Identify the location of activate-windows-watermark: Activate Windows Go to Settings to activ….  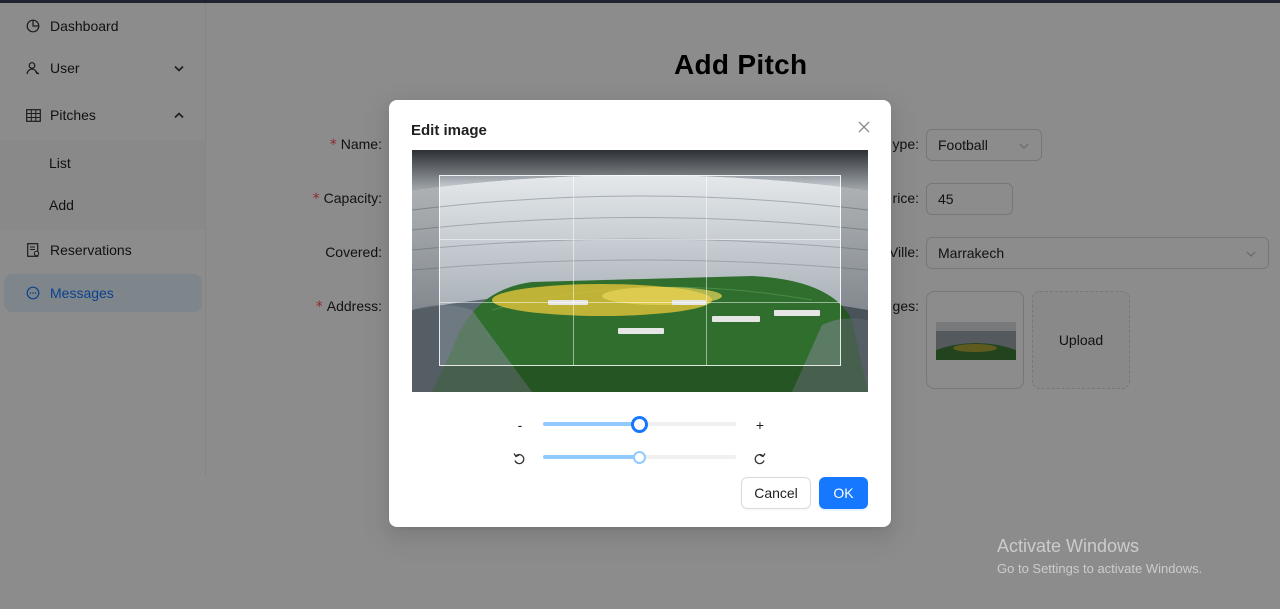
(1099, 556).